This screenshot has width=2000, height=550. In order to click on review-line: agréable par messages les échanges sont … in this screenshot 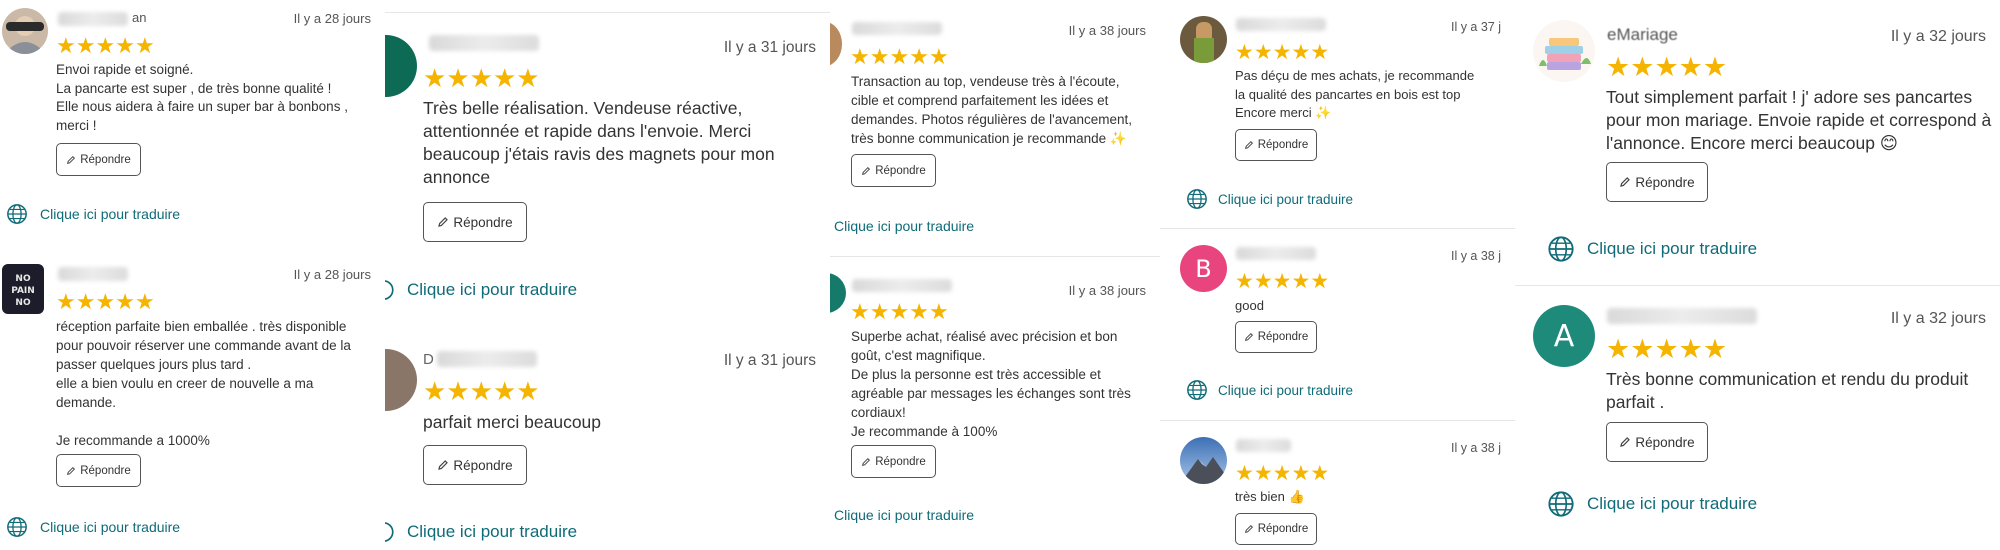, I will do `click(991, 393)`.